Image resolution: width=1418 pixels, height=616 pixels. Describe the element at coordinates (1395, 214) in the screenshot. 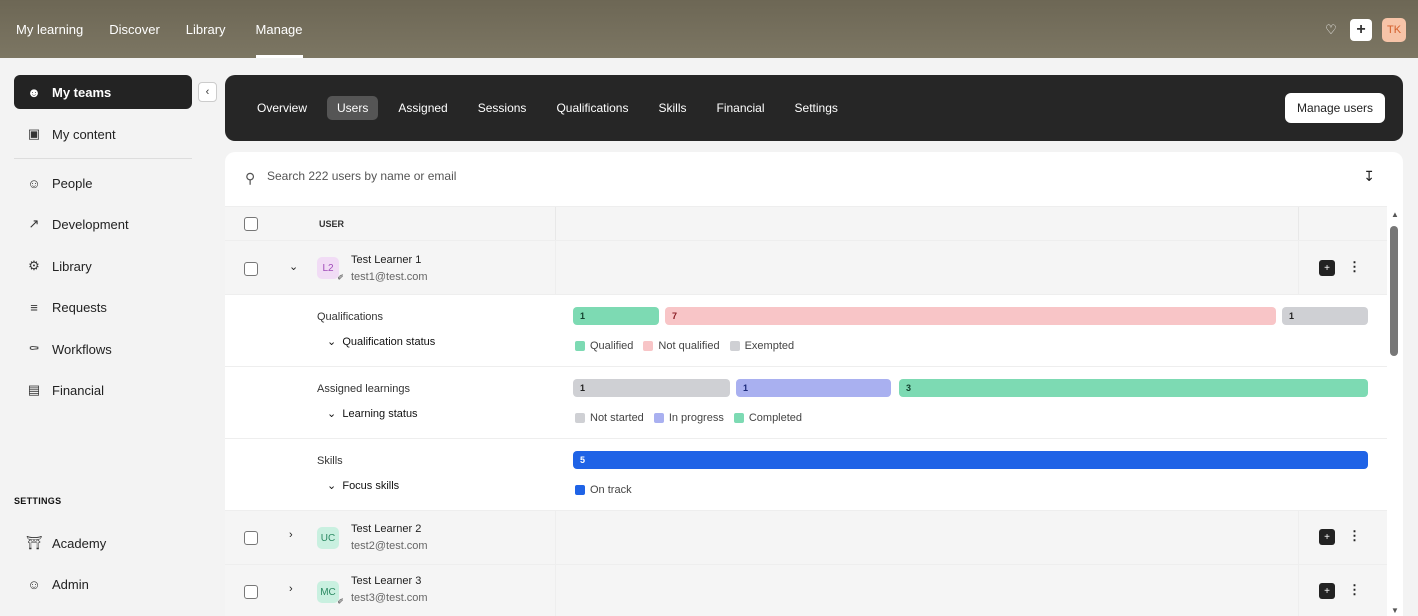

I see `scroll-up-icon: ▲` at that location.